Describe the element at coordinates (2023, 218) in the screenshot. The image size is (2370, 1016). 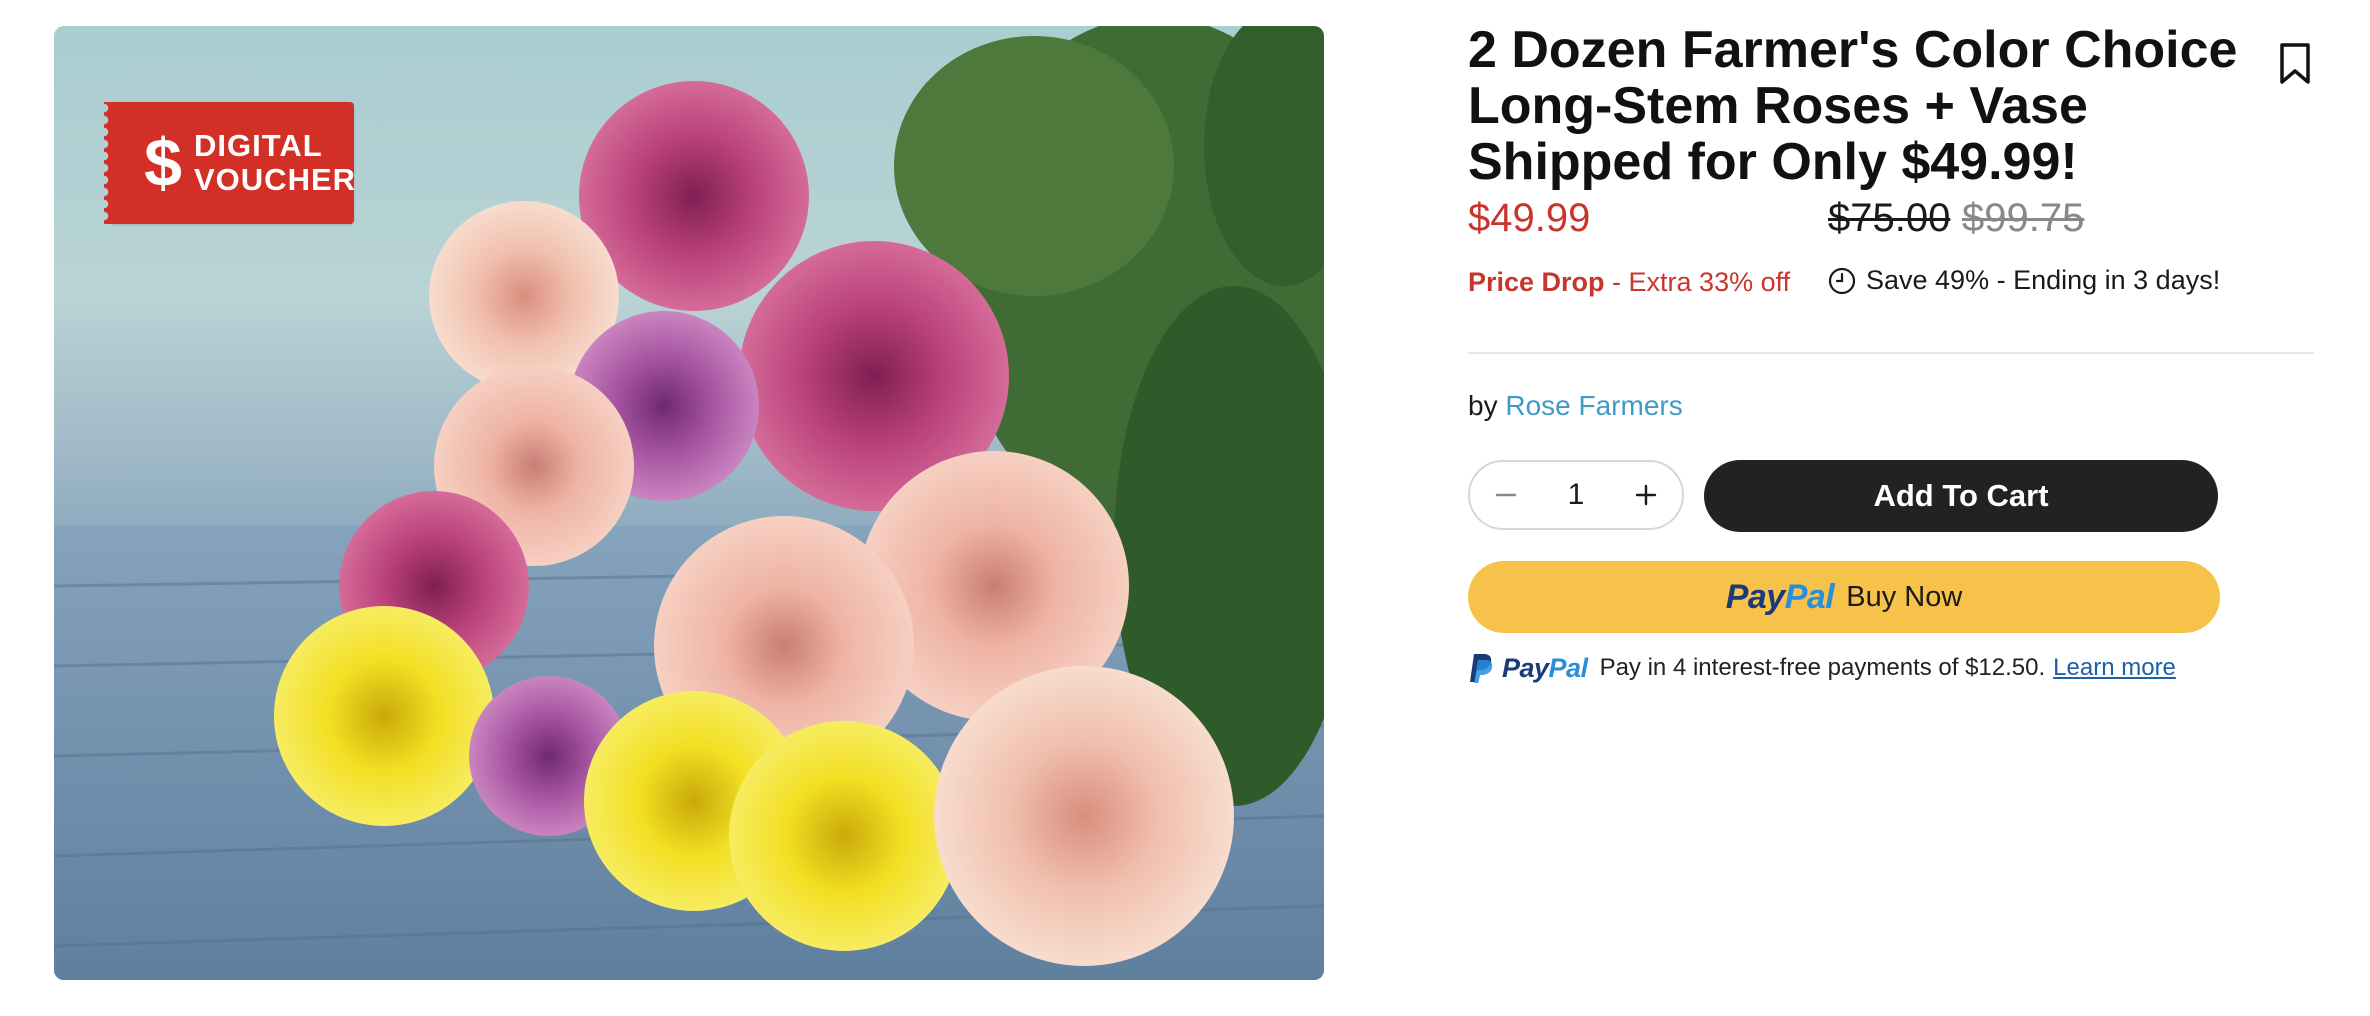
I see `compare-price: $99.75` at that location.